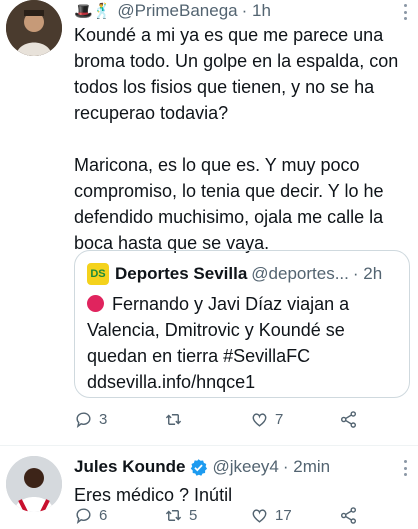  Describe the element at coordinates (245, 467) in the screenshot. I see `user-handle: @jkeey4` at that location.